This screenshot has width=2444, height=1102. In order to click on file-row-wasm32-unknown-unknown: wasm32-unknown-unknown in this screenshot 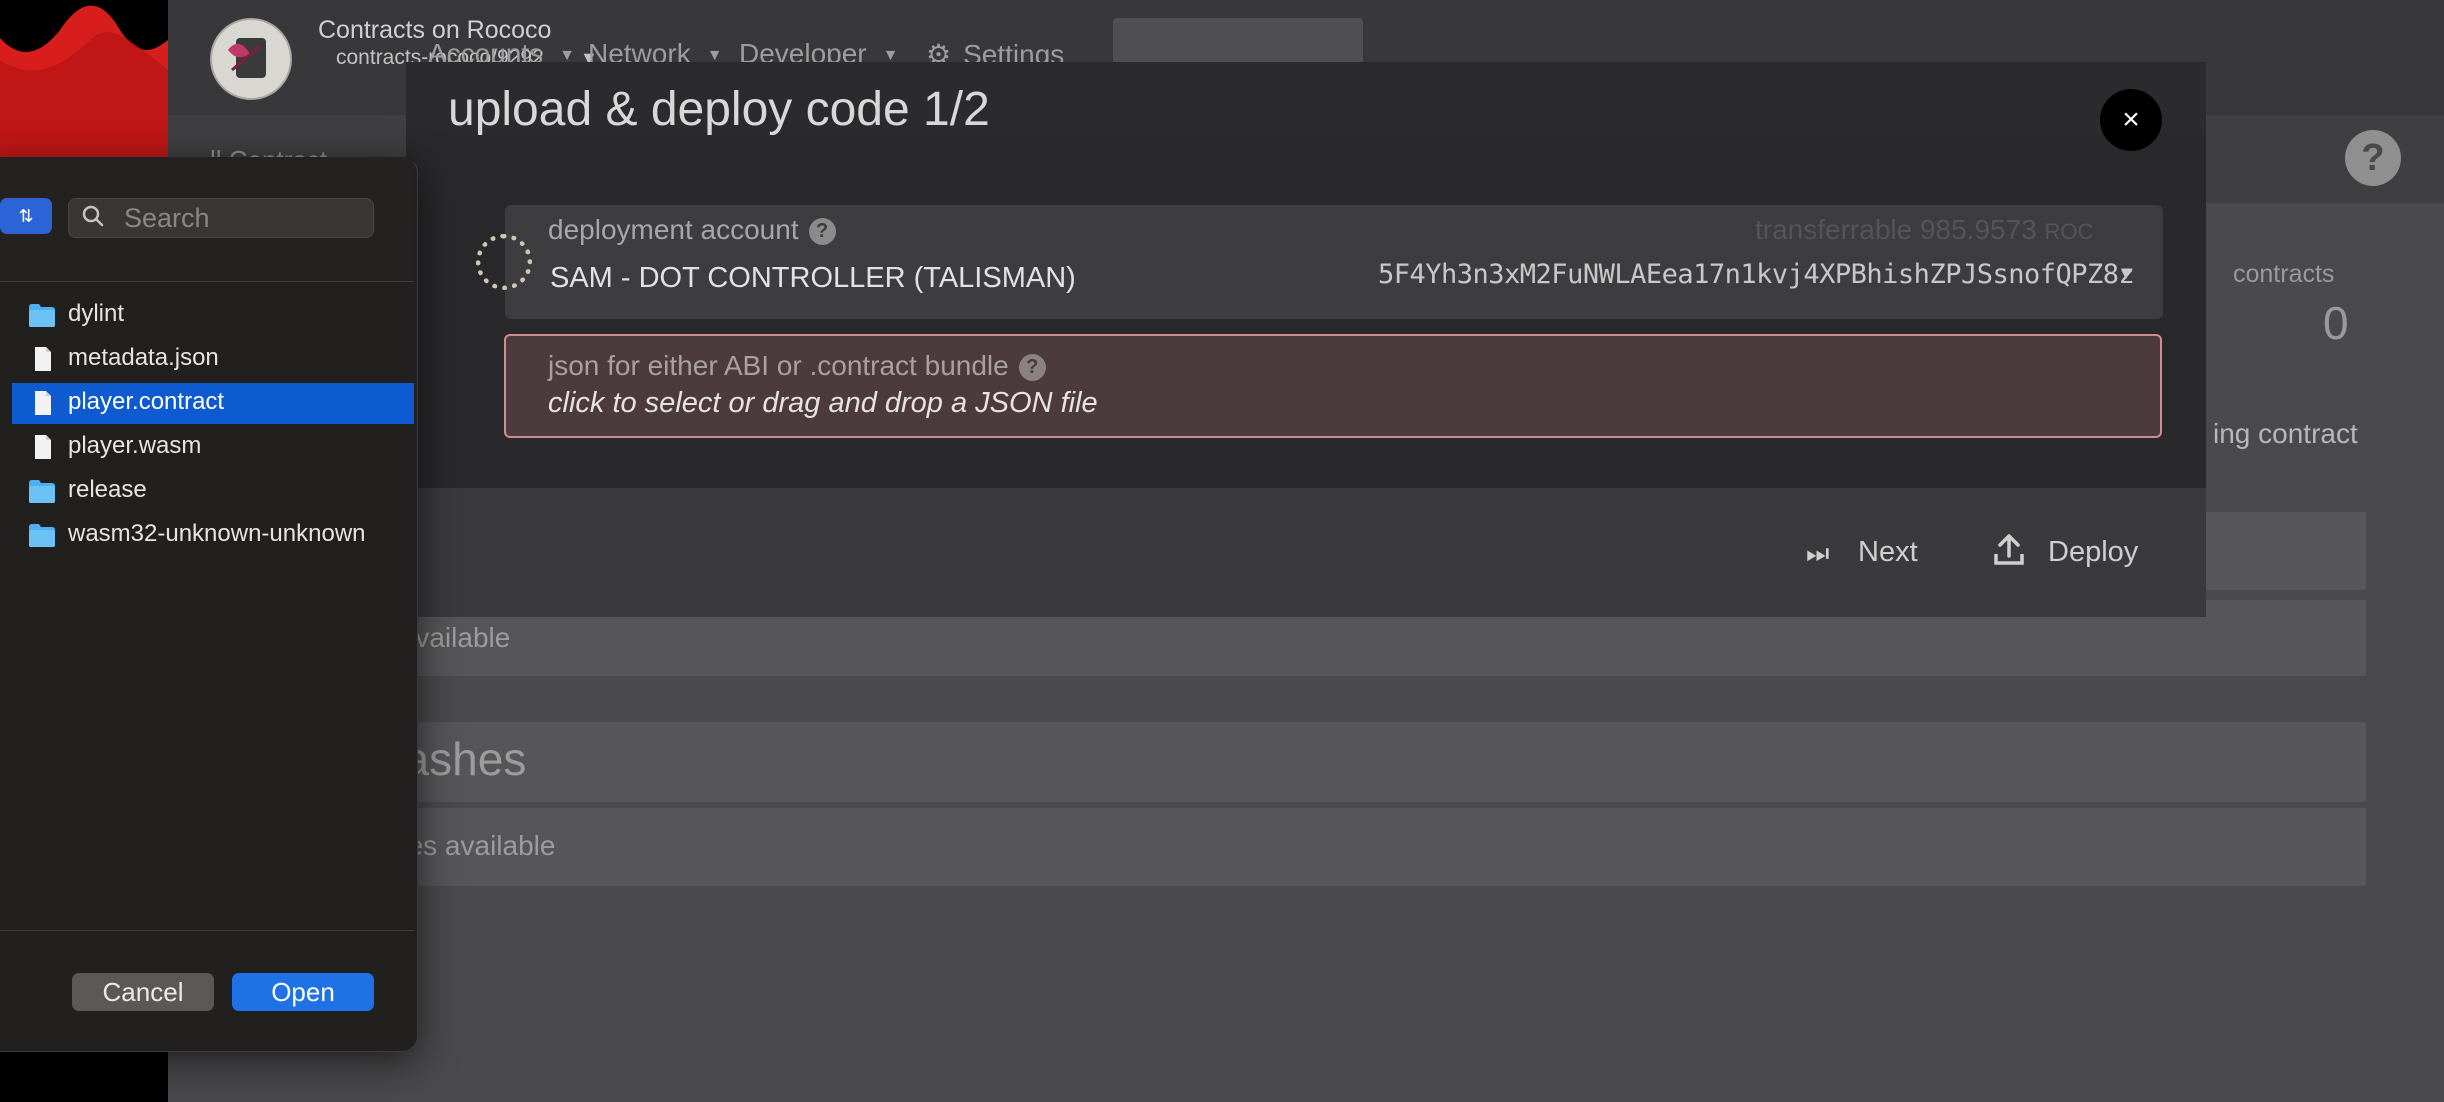, I will do `click(213, 535)`.